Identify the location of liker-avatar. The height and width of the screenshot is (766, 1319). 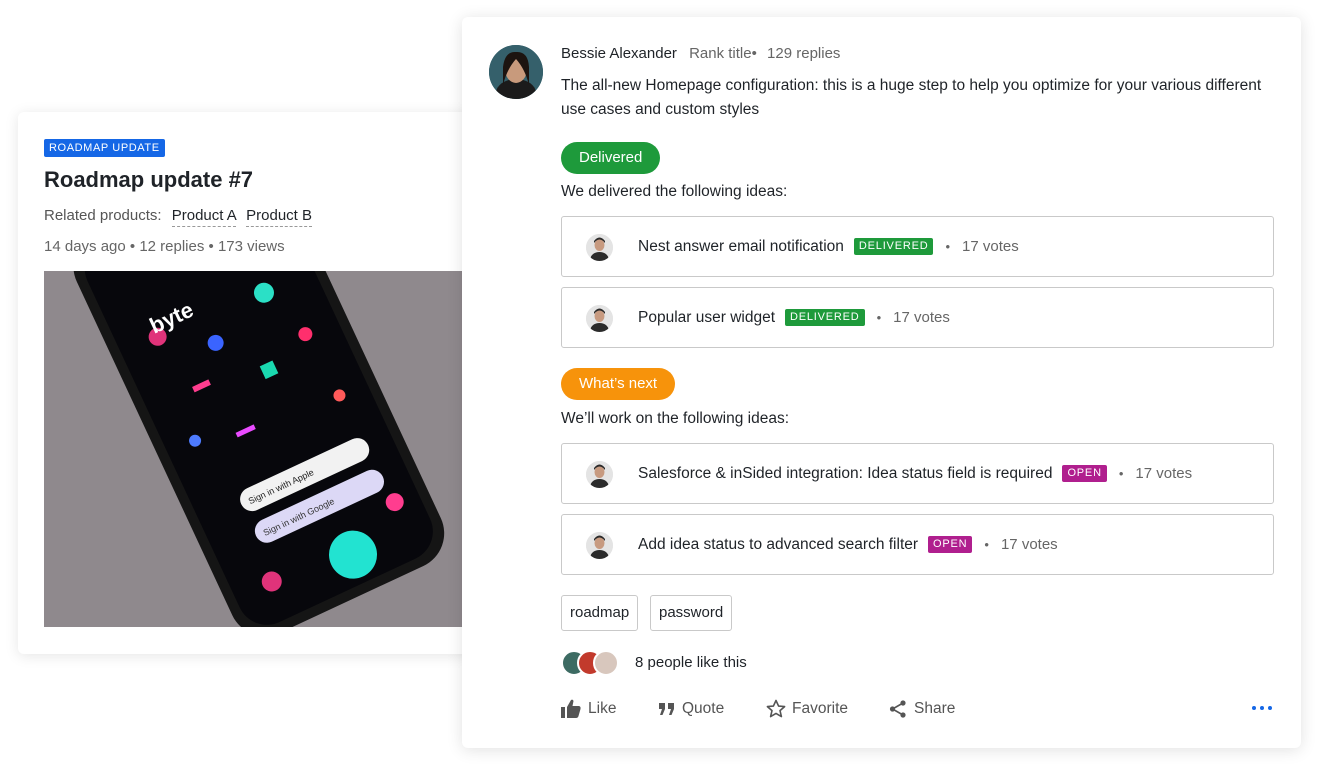
(606, 663).